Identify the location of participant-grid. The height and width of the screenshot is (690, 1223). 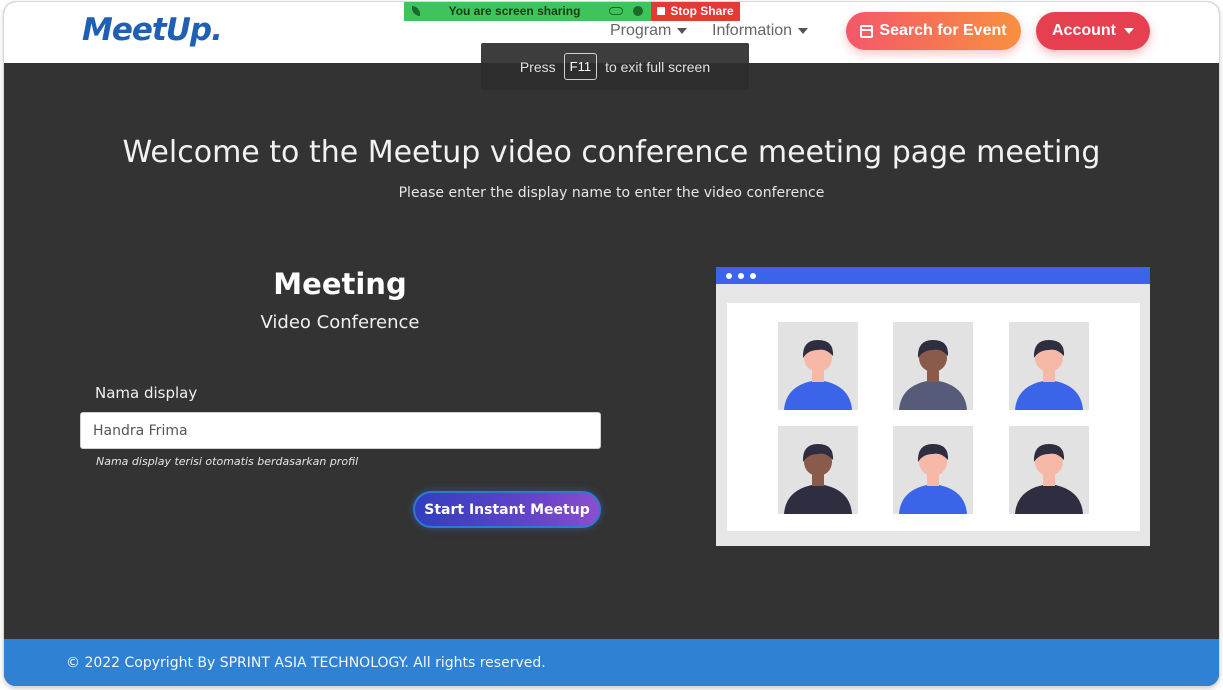
(933, 417).